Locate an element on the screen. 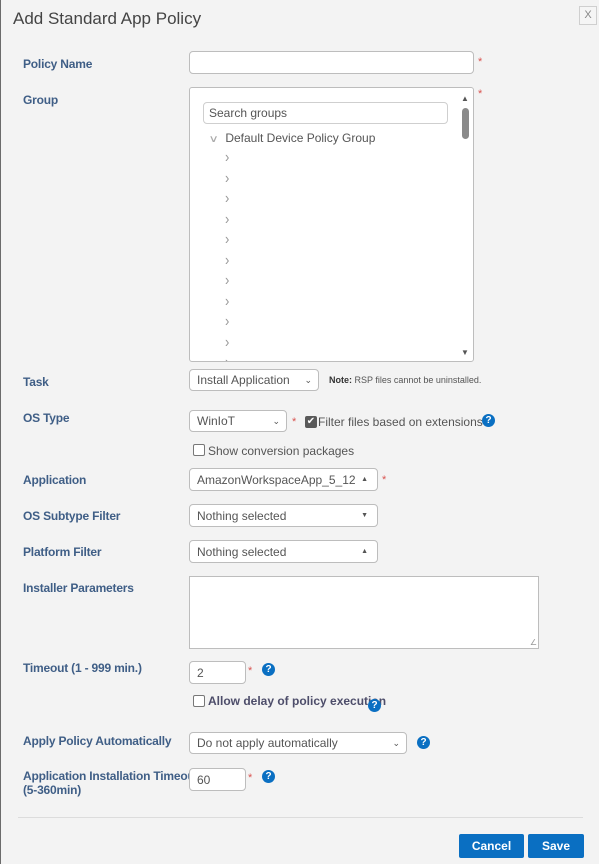  os-type-select-value: WinIoT is located at coordinates (216, 421).